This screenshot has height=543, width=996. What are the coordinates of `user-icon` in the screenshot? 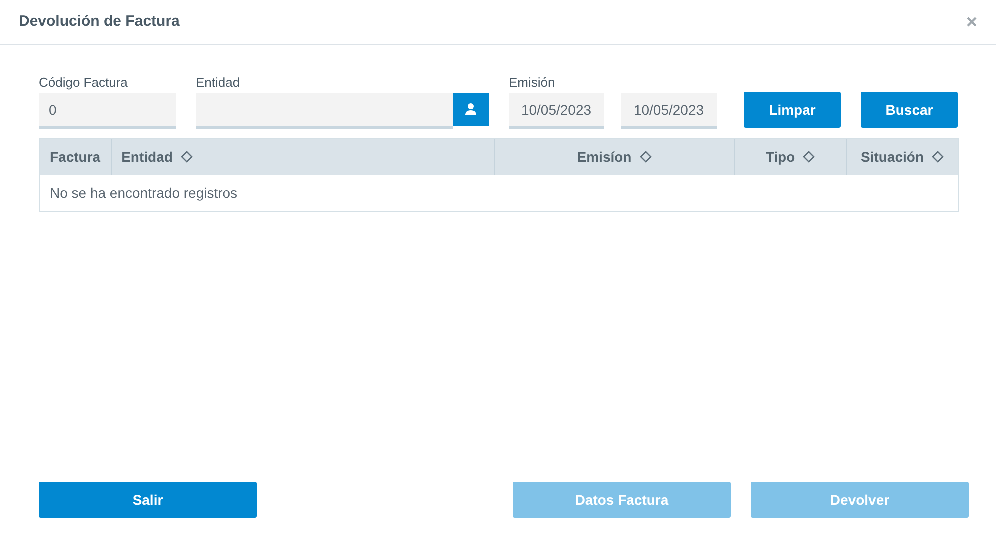 It's located at (471, 109).